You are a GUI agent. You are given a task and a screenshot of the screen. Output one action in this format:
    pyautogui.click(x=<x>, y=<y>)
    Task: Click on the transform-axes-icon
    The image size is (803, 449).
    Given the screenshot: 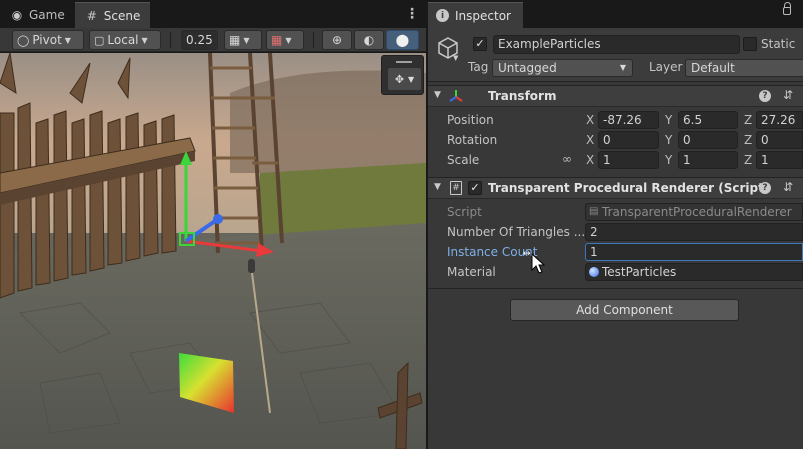 What is the action you would take?
    pyautogui.click(x=456, y=96)
    